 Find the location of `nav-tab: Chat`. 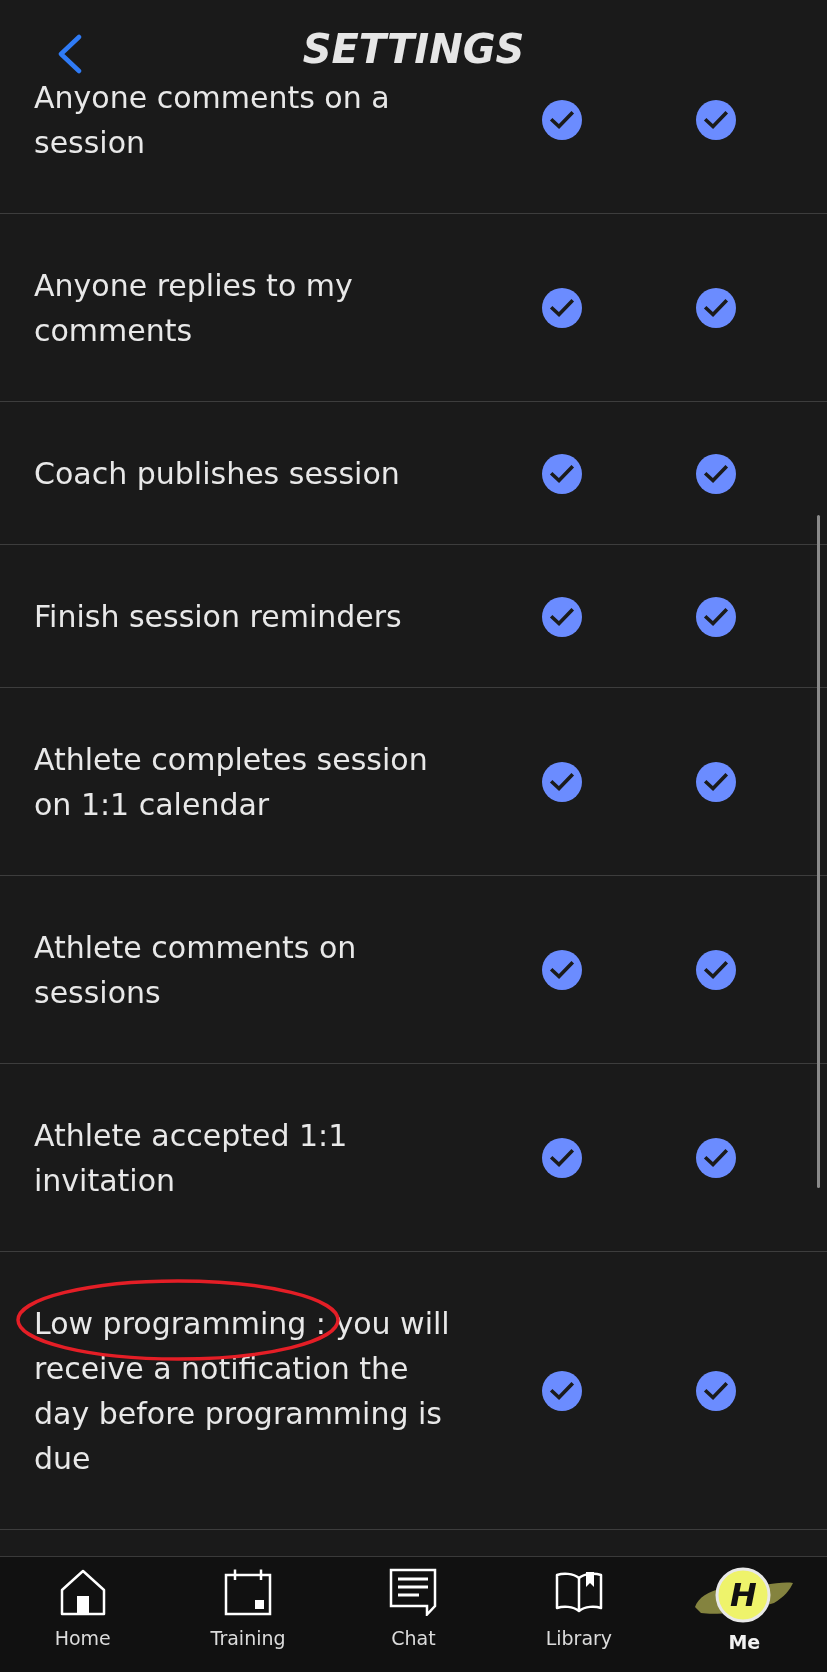

nav-tab: Chat is located at coordinates (413, 1614).